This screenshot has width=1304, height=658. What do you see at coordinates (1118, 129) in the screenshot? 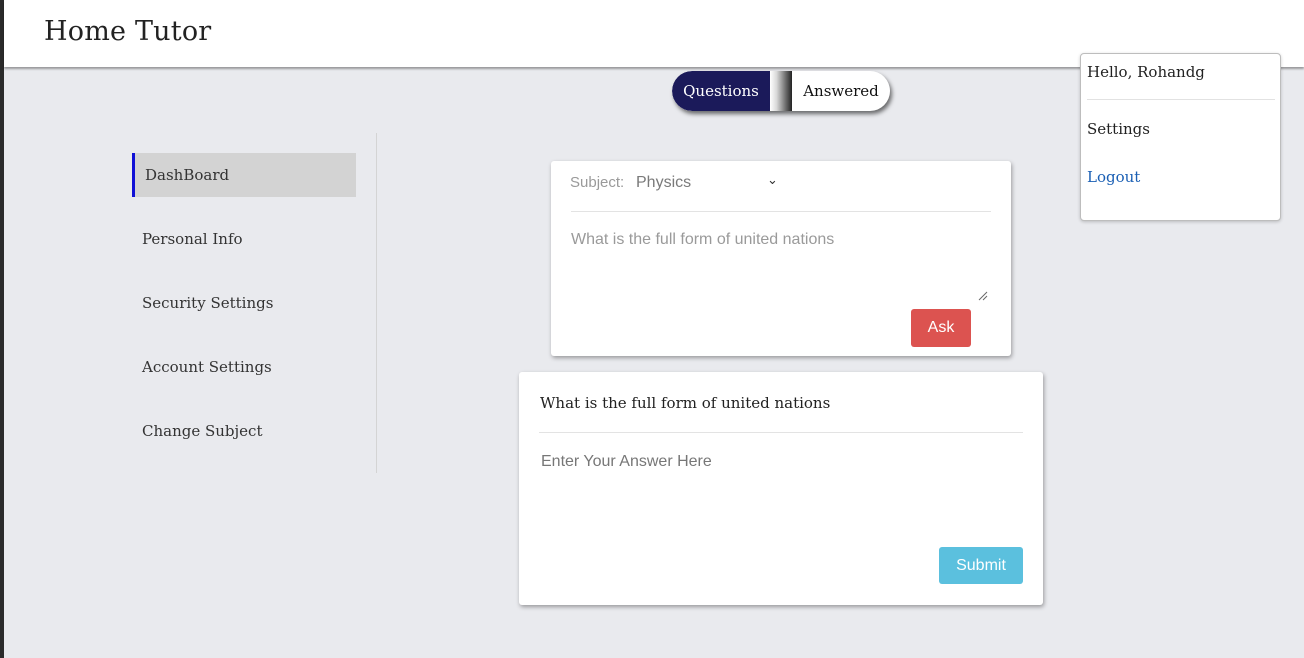
I see `menu-item-settings: Settings` at bounding box center [1118, 129].